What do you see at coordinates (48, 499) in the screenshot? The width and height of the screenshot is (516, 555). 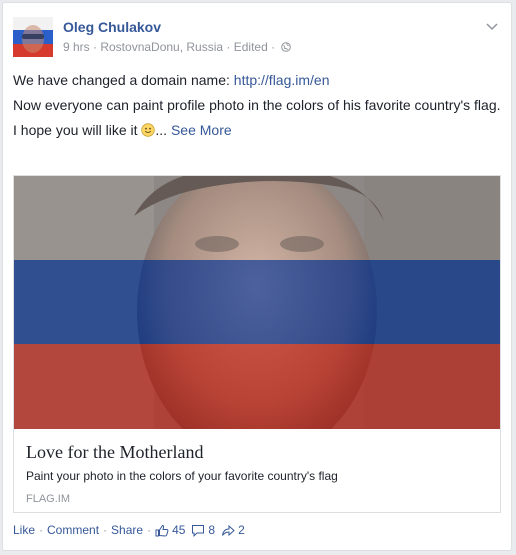 I see `attachment-domain: FLAG.IM` at bounding box center [48, 499].